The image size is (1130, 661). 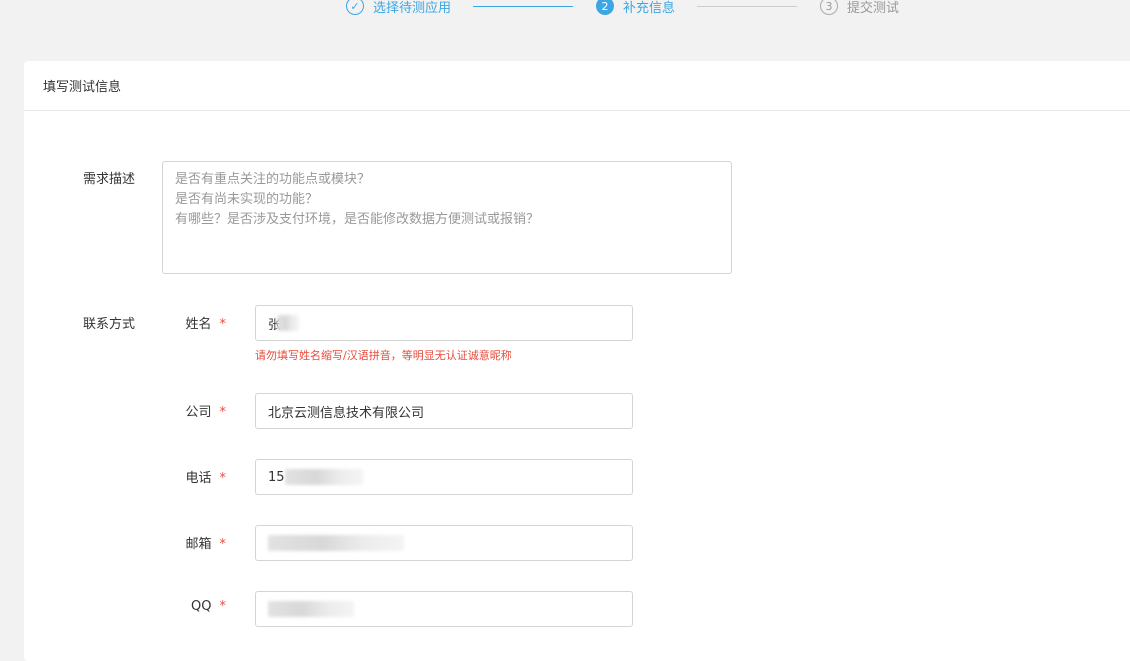 What do you see at coordinates (649, 8) in the screenshot?
I see `step-label: 补充信息` at bounding box center [649, 8].